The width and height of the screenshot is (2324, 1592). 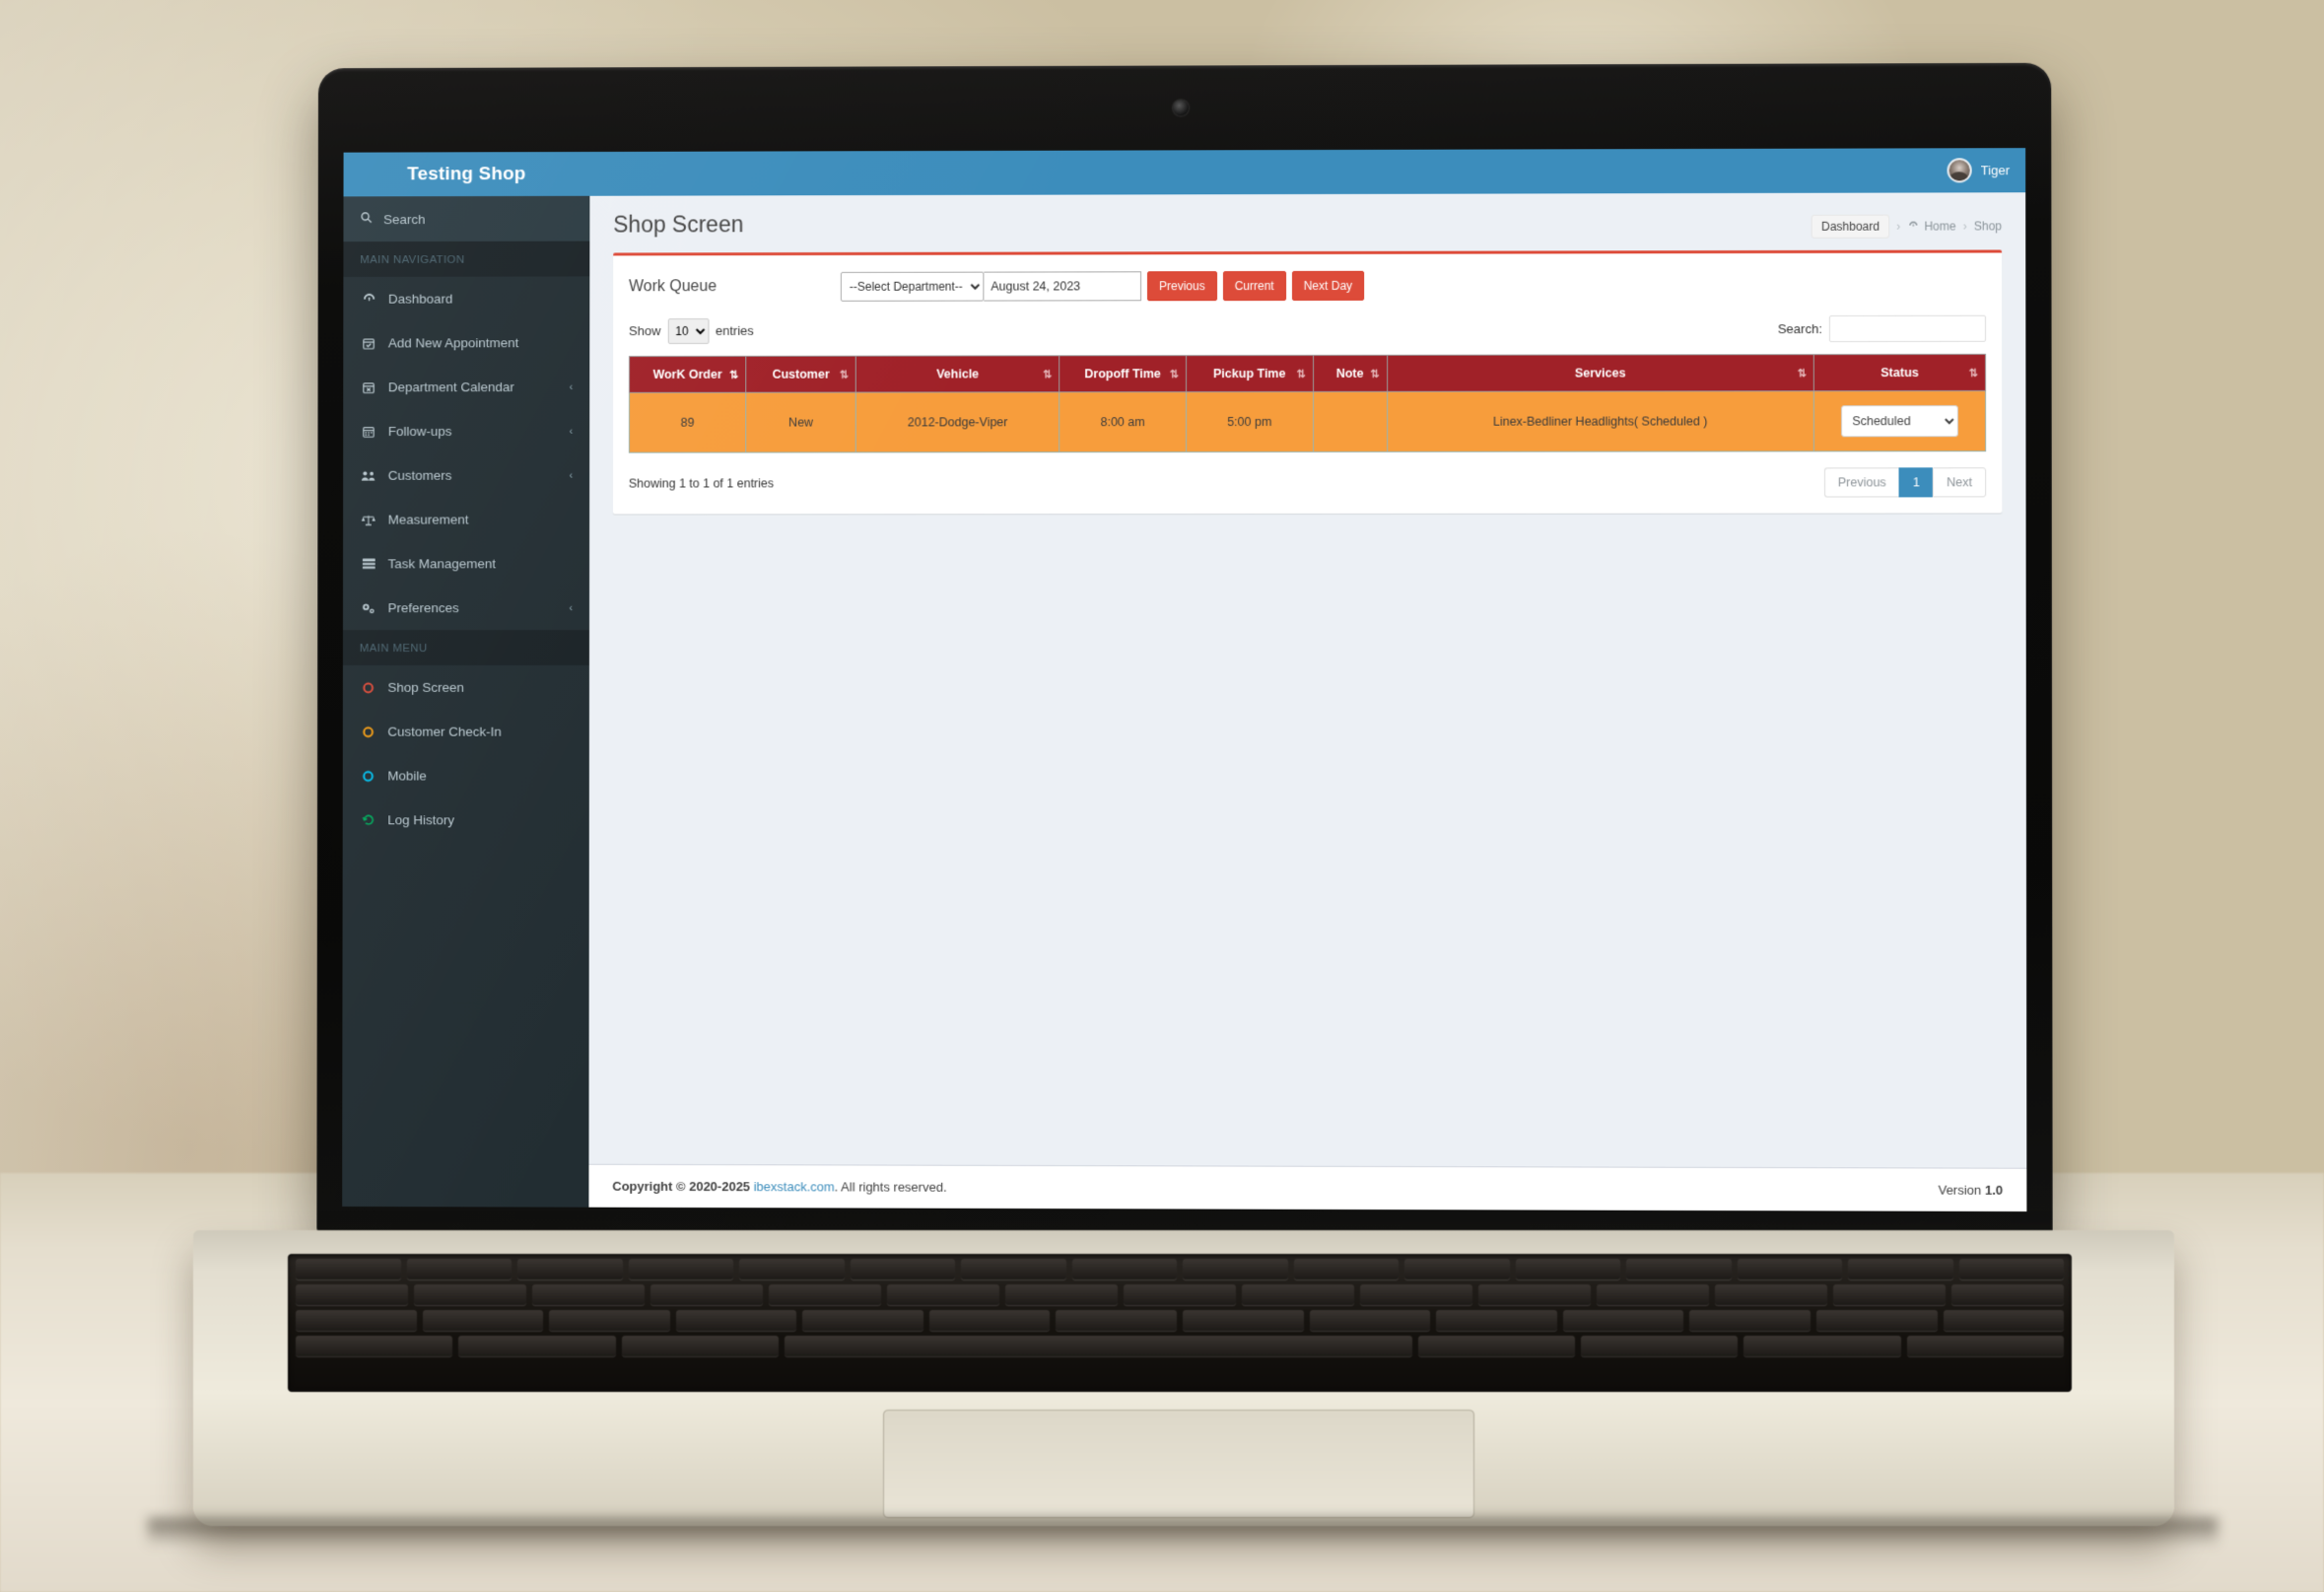 I want to click on cell-status: Scheduled, so click(x=1900, y=420).